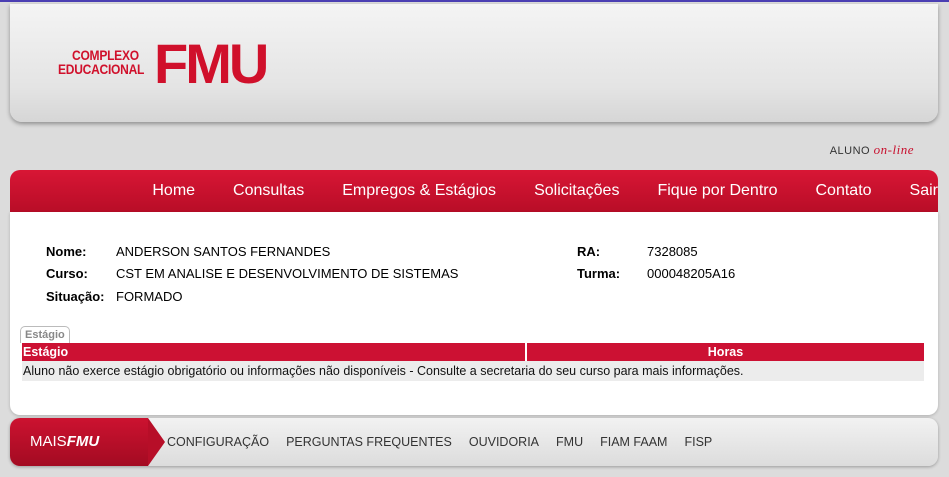 This screenshot has width=949, height=477. I want to click on logo-line2: EDUCACIONAL, so click(101, 69).